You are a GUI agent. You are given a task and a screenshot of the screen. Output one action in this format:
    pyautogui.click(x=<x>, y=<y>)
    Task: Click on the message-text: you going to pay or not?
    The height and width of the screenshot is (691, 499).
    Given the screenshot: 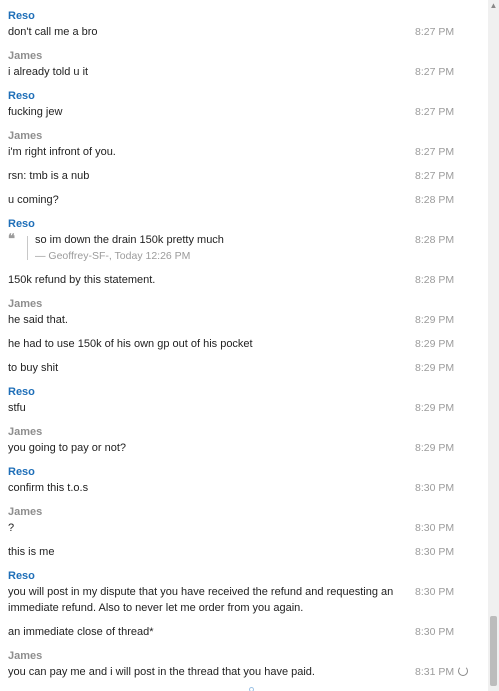 What is the action you would take?
    pyautogui.click(x=67, y=448)
    